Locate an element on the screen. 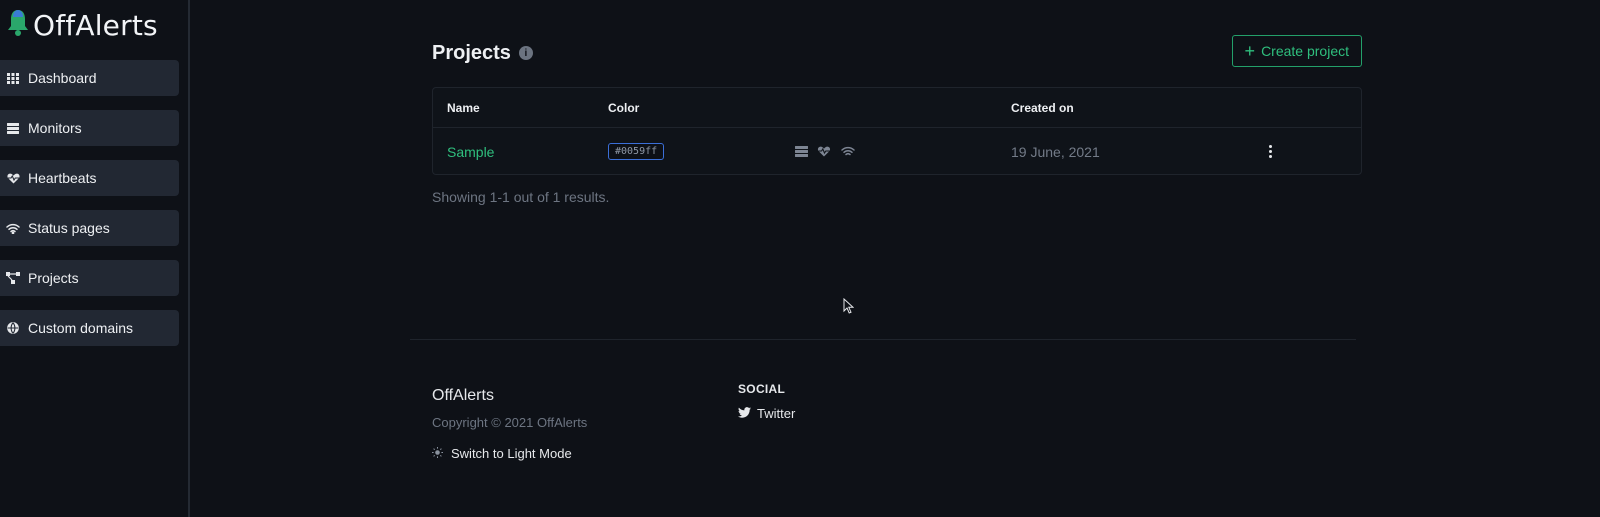  table-header: Name Color Created on is located at coordinates (897, 108).